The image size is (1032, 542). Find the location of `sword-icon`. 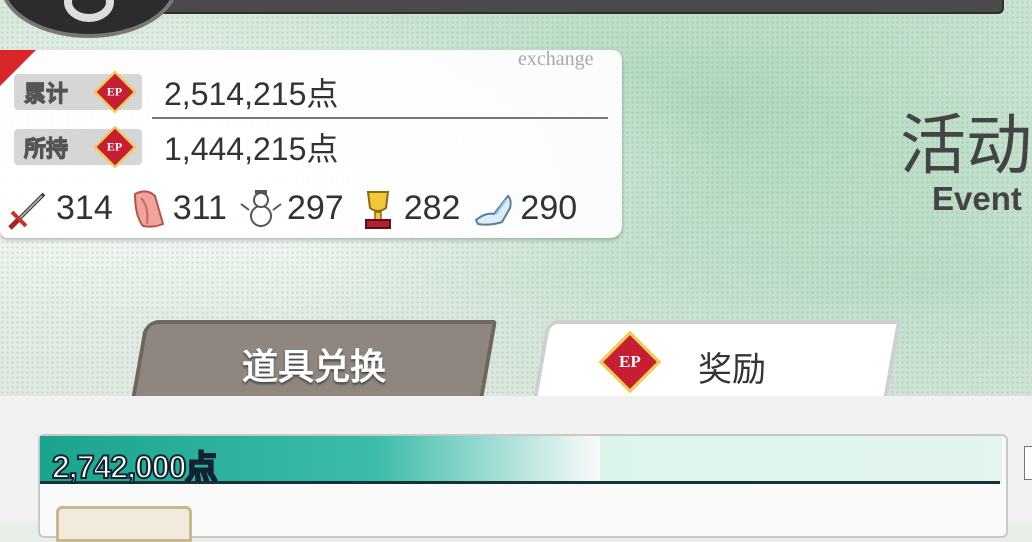

sword-icon is located at coordinates (27, 211).